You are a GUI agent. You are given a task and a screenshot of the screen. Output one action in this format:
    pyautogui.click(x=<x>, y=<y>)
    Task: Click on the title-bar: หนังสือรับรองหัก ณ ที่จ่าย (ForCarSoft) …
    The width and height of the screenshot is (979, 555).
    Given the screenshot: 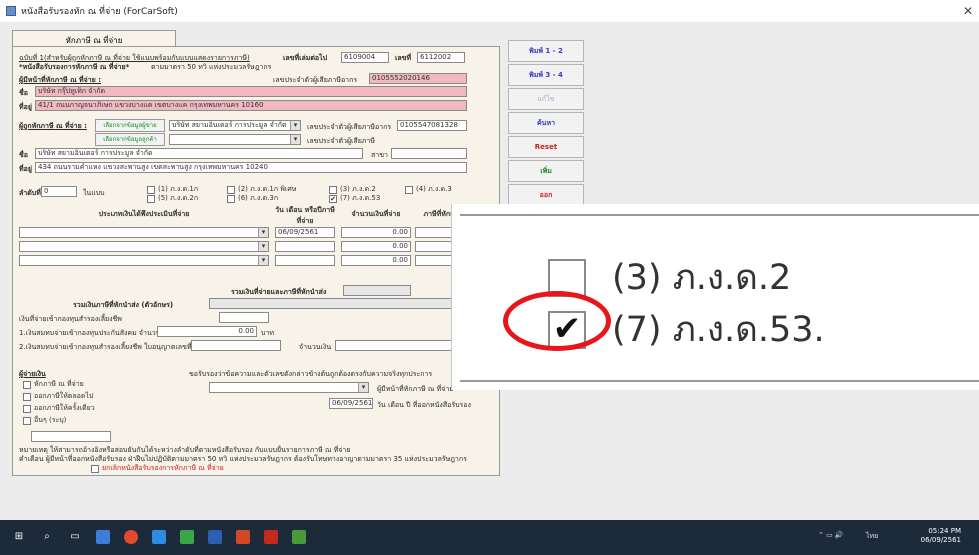 What is the action you would take?
    pyautogui.click(x=489, y=11)
    